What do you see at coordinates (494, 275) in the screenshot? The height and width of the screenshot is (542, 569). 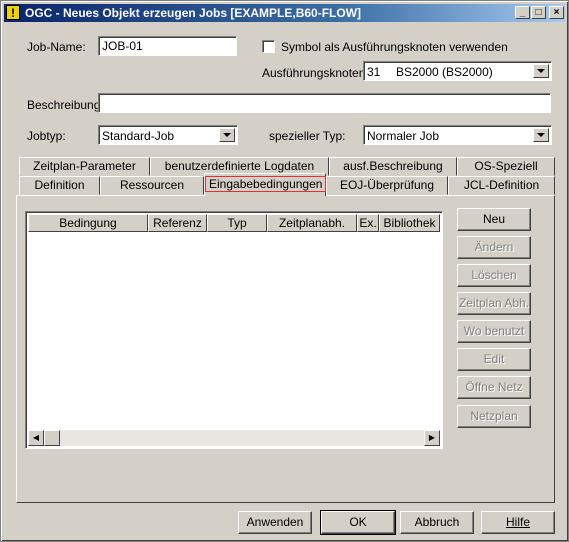 I see `delete-button: Löschen` at bounding box center [494, 275].